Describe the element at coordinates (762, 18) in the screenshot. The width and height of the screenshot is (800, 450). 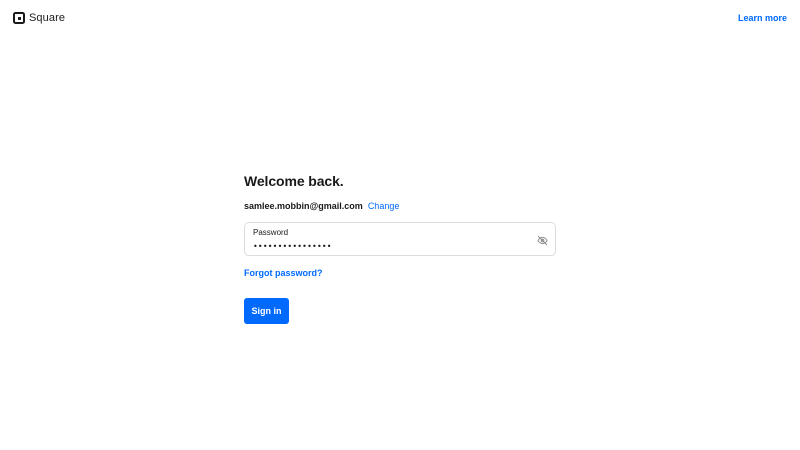
I see `learn-more-link: Learn more` at that location.